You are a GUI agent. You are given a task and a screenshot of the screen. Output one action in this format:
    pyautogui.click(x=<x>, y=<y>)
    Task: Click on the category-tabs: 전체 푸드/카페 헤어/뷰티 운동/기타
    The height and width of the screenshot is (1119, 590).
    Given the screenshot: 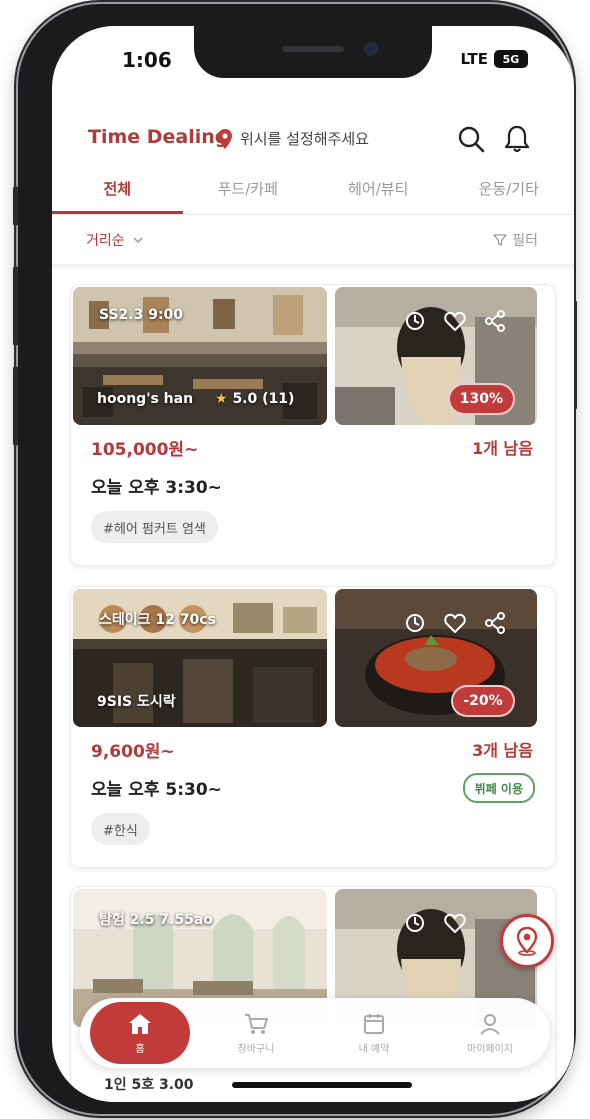 What is the action you would take?
    pyautogui.click(x=313, y=192)
    